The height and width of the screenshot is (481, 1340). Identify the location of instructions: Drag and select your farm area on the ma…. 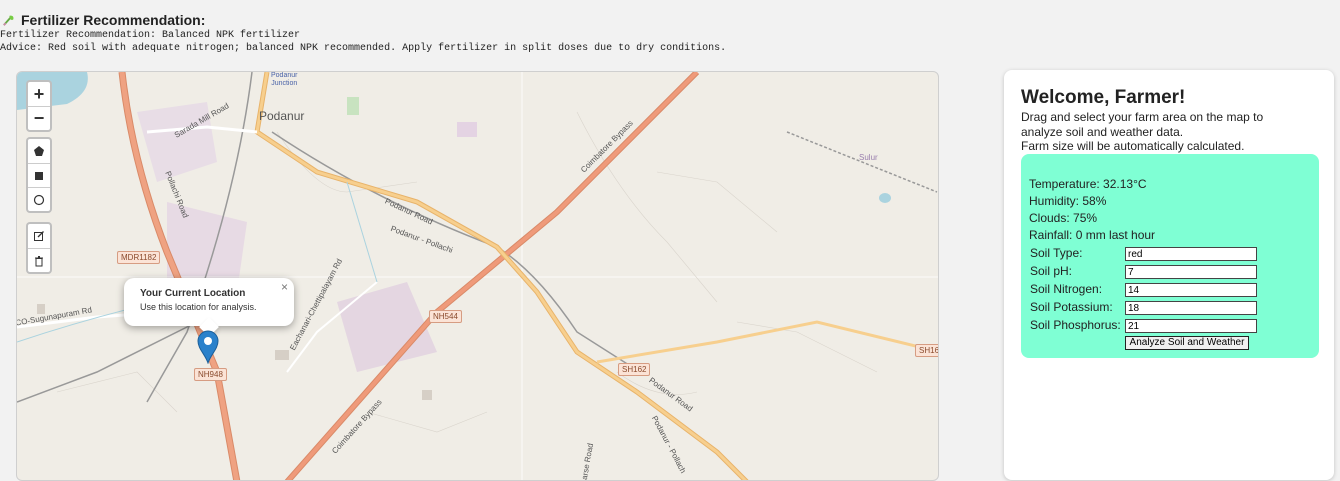
(1171, 132).